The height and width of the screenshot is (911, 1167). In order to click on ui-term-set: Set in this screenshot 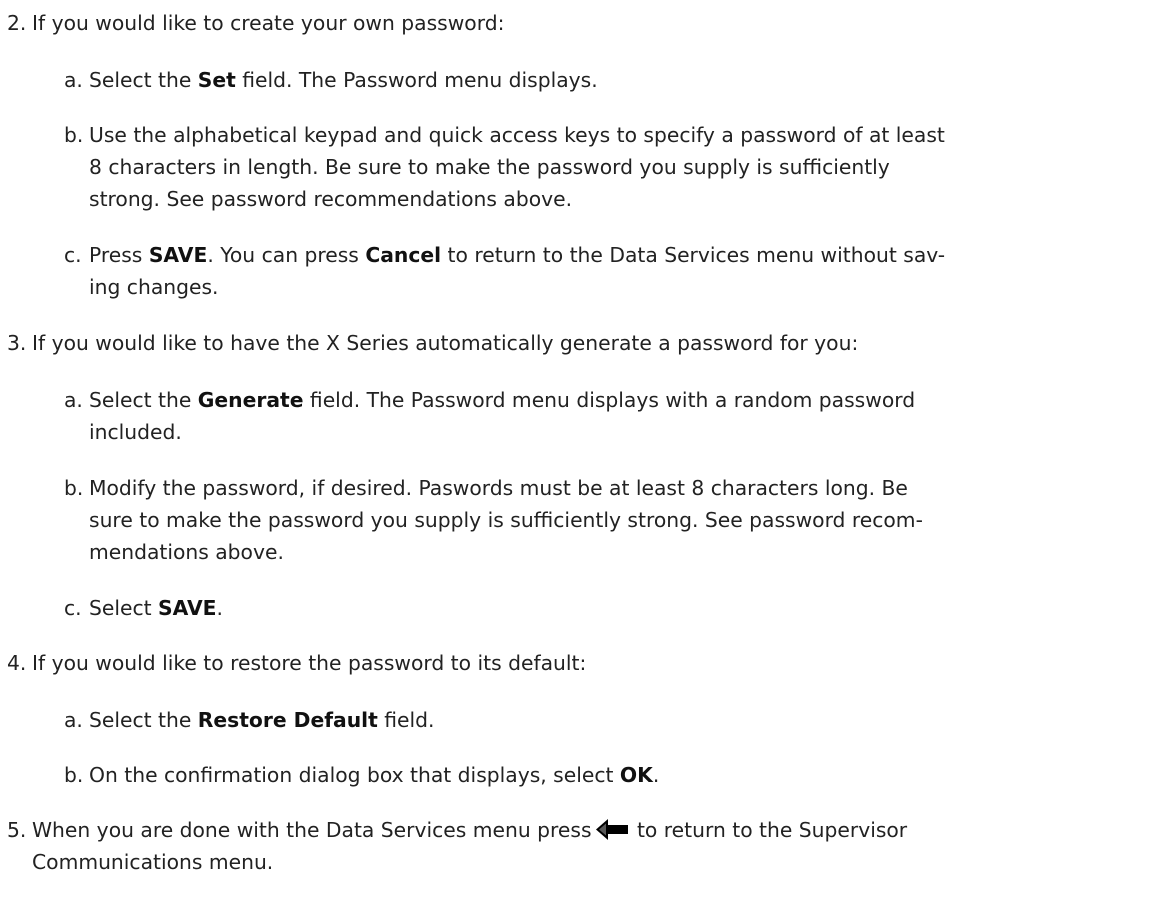, I will do `click(216, 80)`.